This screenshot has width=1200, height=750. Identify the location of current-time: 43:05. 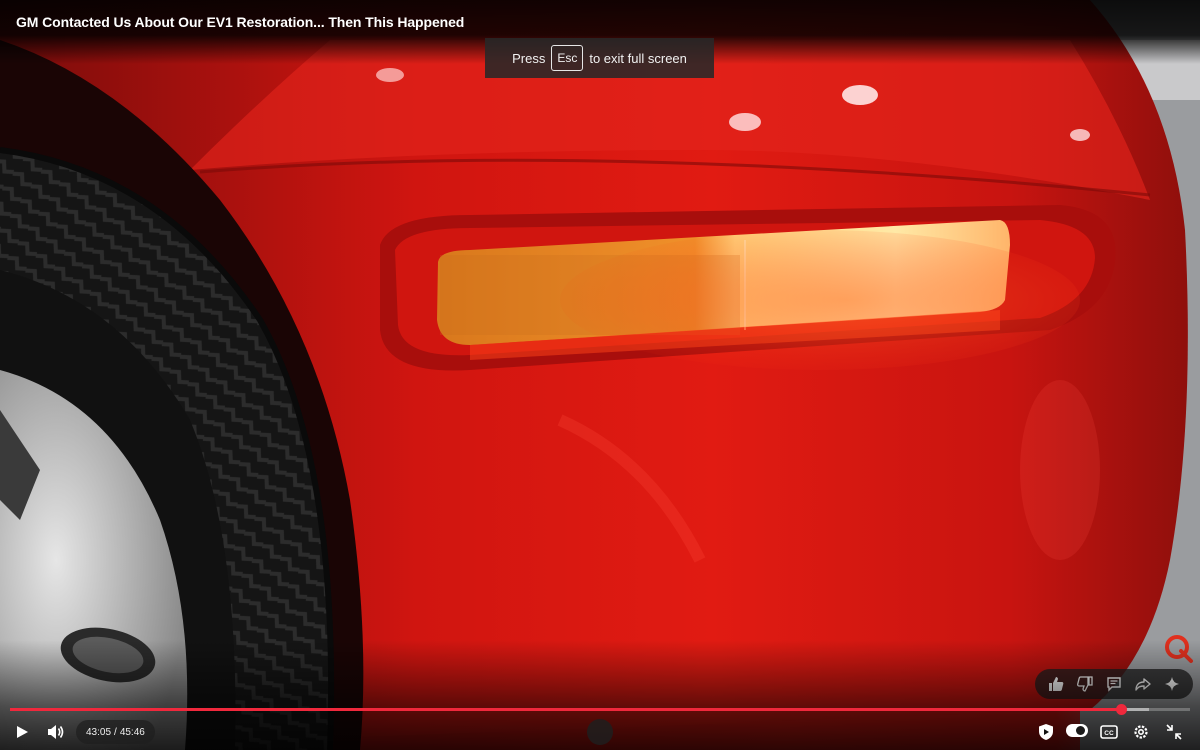
(99, 732).